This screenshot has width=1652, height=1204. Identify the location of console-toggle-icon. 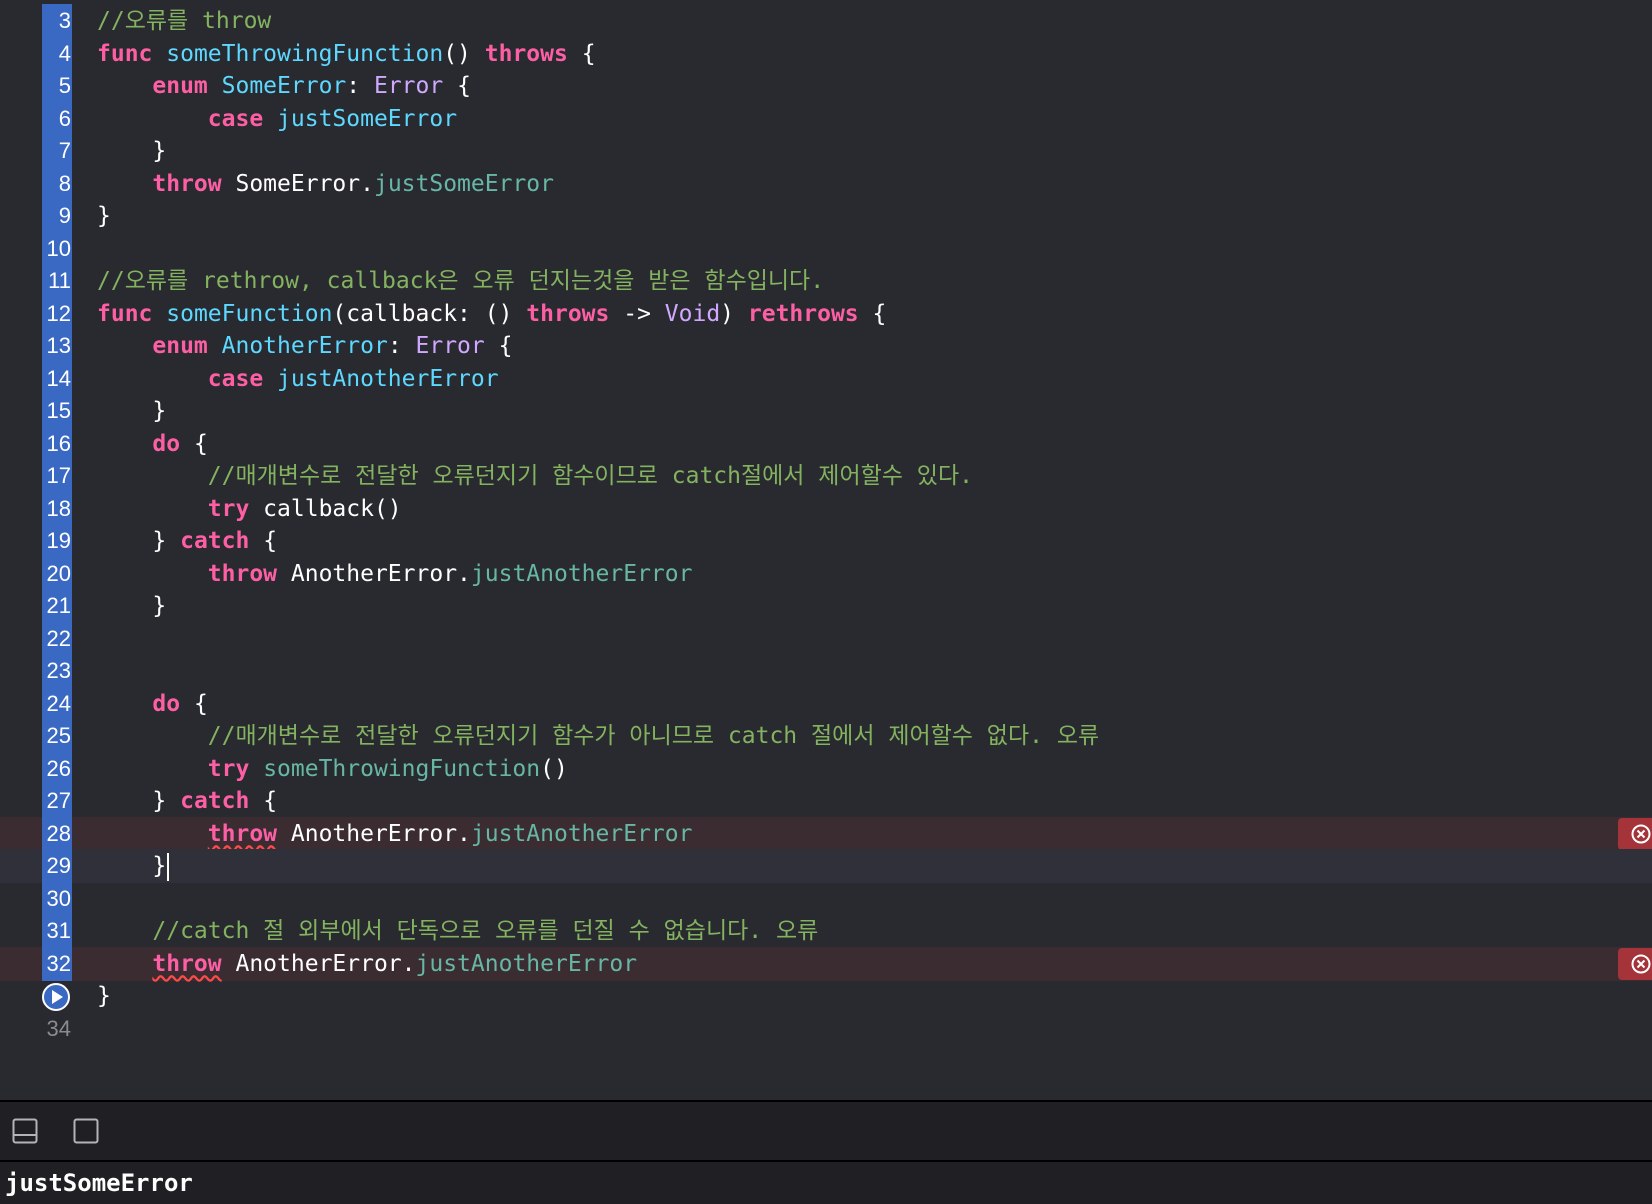
(86, 1133).